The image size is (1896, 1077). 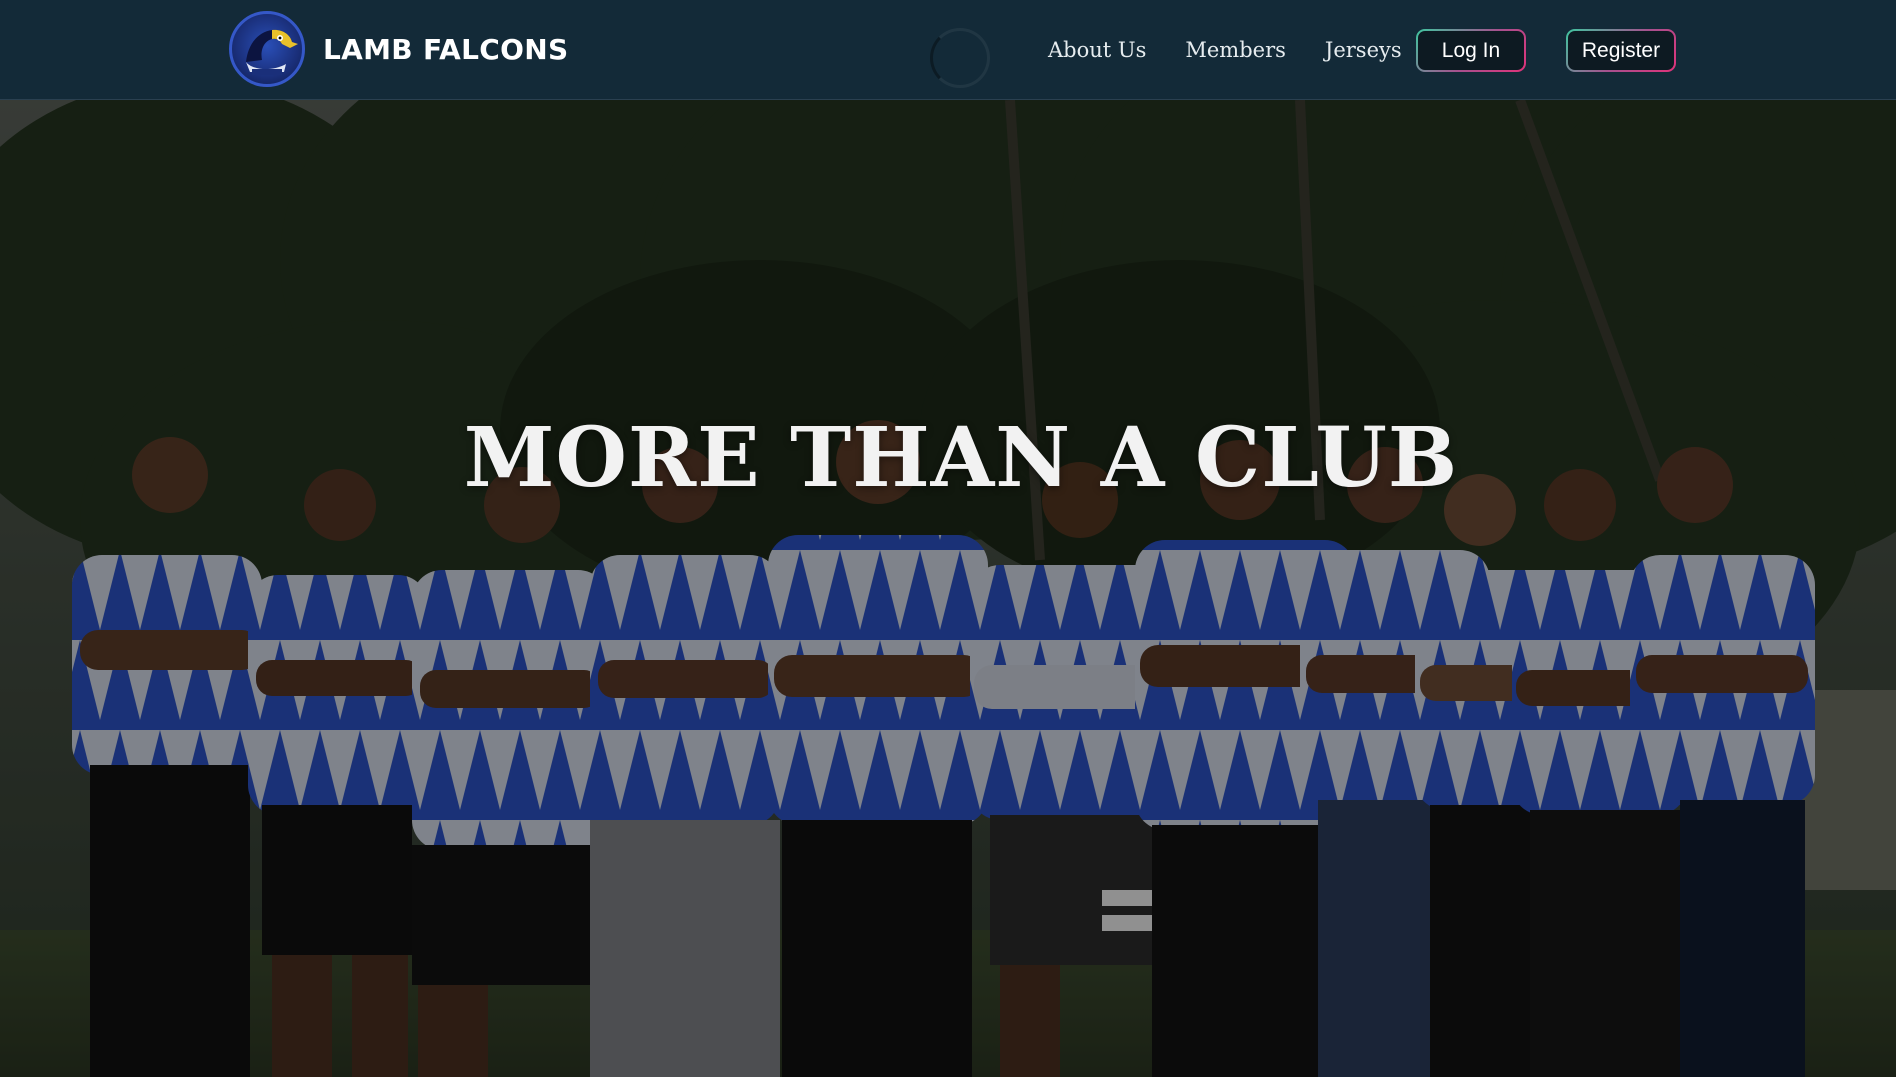 I want to click on main-nav: About Us Members Jerseys, so click(x=1244, y=50).